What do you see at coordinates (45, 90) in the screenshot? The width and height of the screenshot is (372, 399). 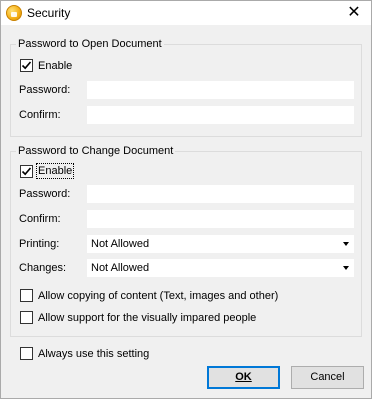 I see `open-password-label: Password:` at bounding box center [45, 90].